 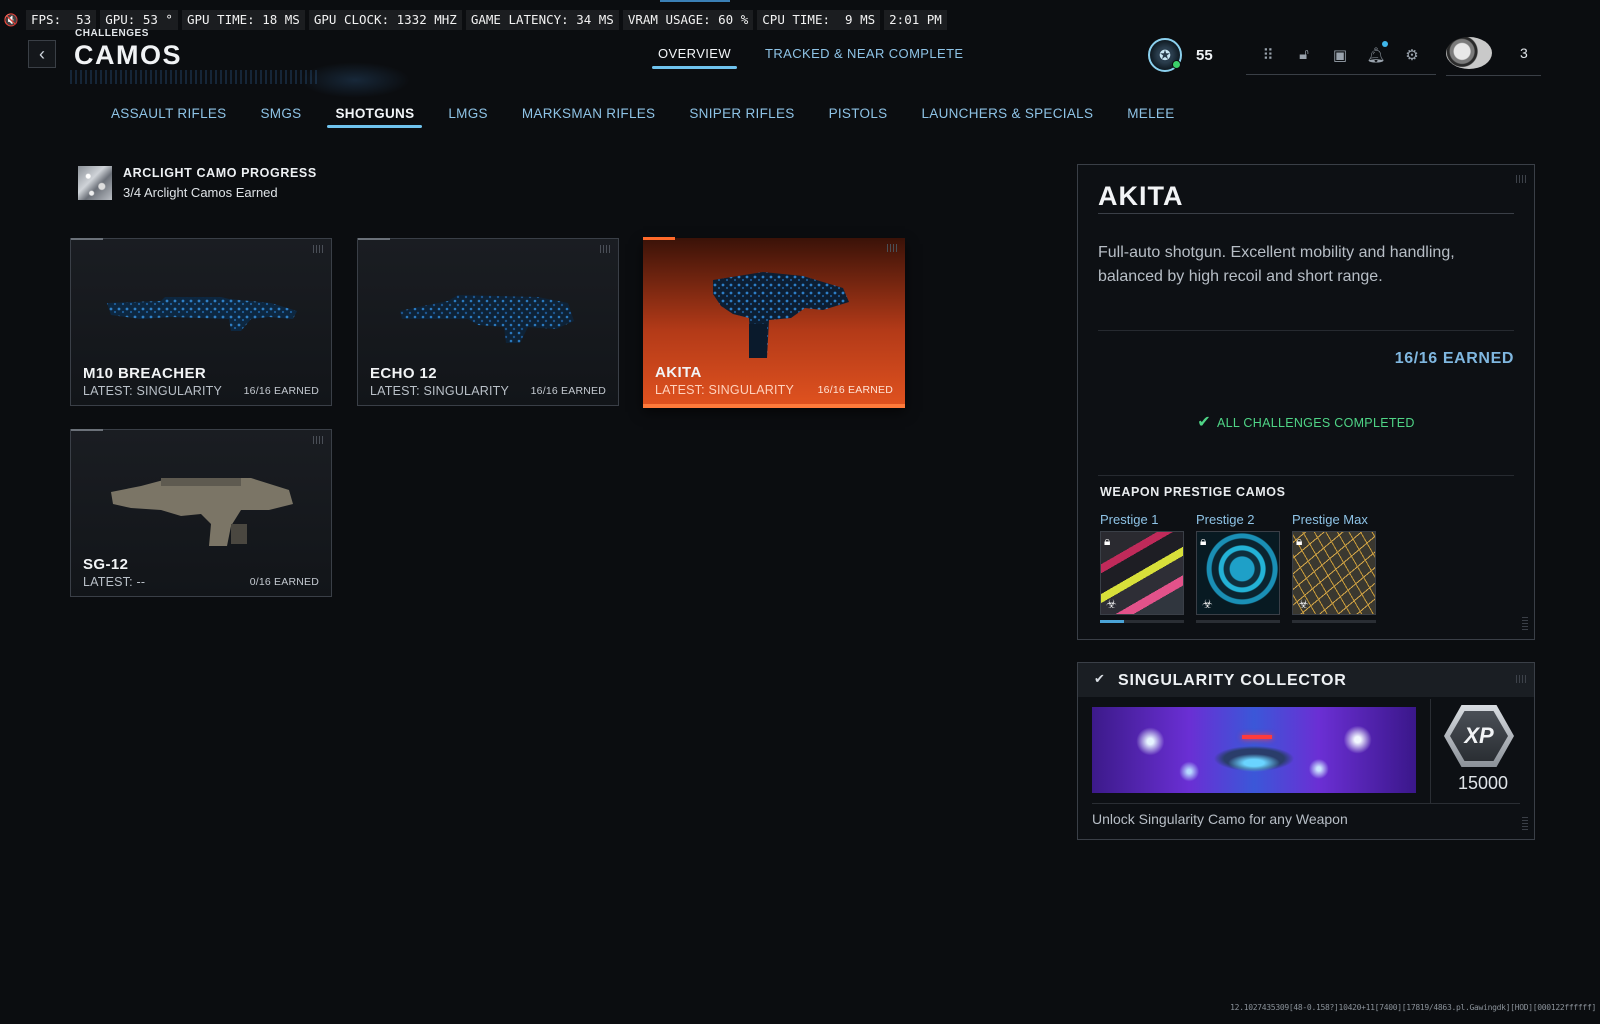 What do you see at coordinates (1112, 621) in the screenshot?
I see `prestige-progress-fill` at bounding box center [1112, 621].